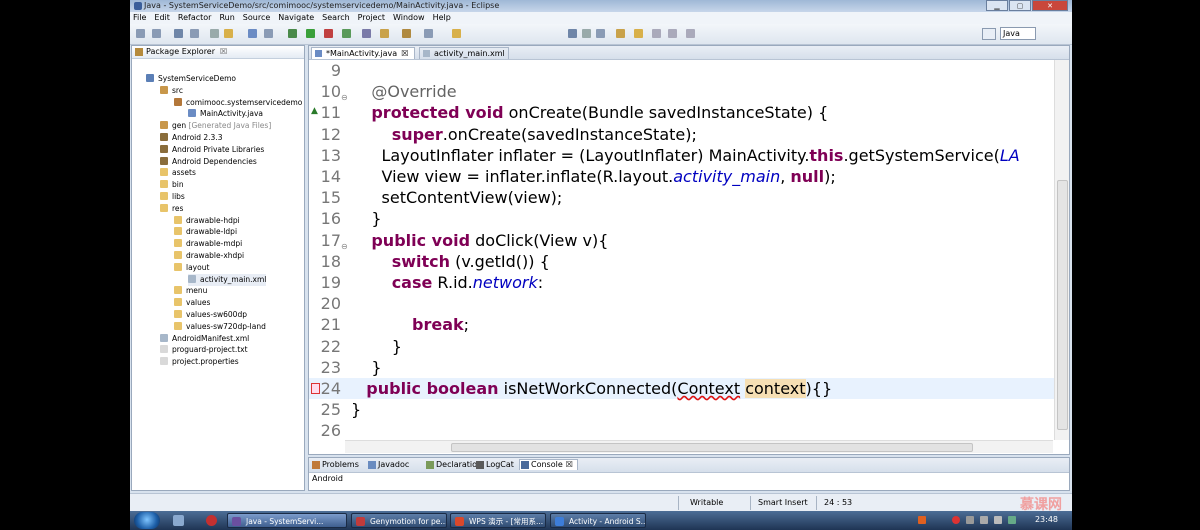  I want to click on error-marker-icon, so click(315, 388).